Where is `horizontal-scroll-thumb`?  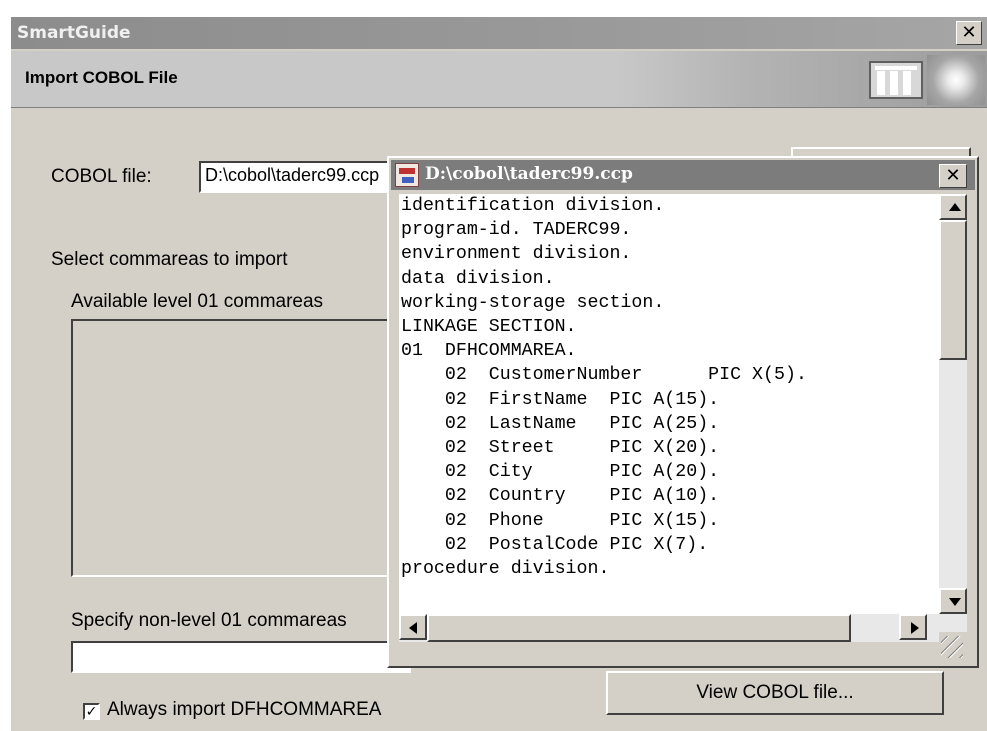
horizontal-scroll-thumb is located at coordinates (639, 628).